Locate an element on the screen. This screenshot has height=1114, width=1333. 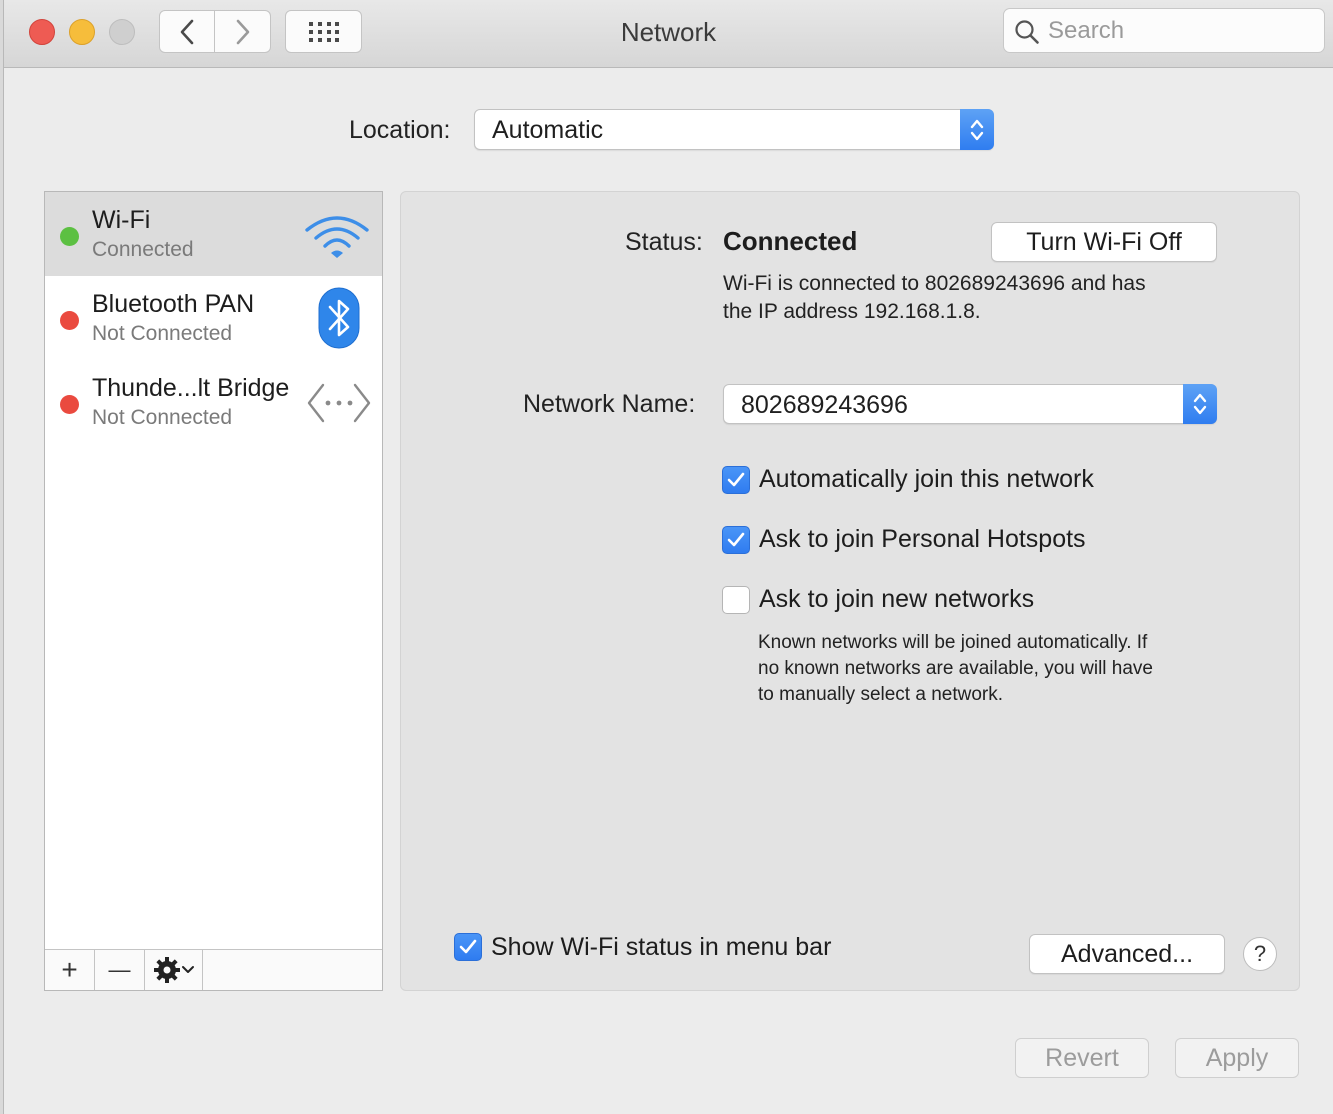
search-field is located at coordinates (1164, 30).